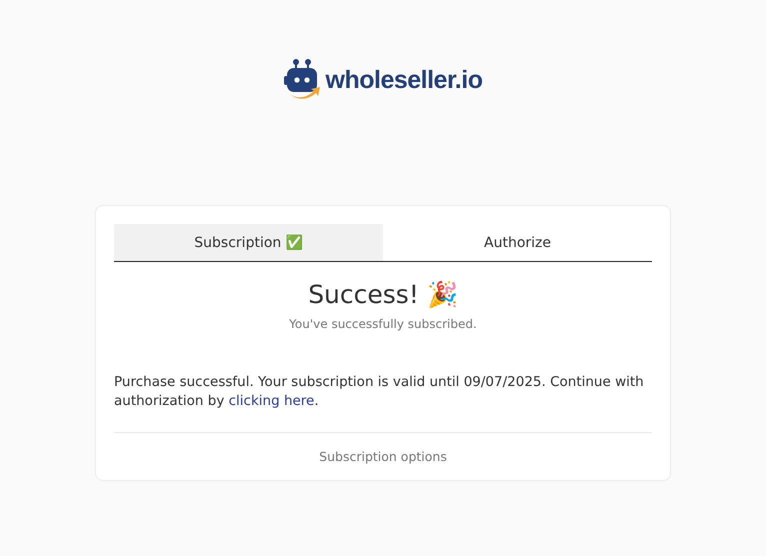 The image size is (766, 556). Describe the element at coordinates (383, 324) in the screenshot. I see `subheading: You've successfully subscribed.` at that location.